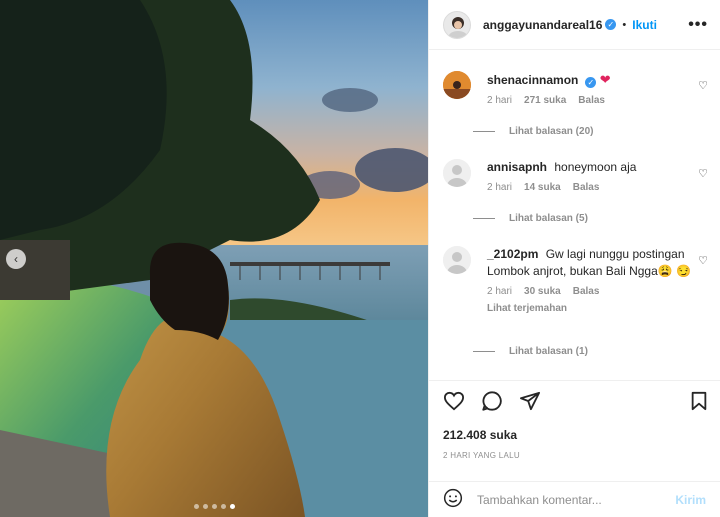 The width and height of the screenshot is (720, 517). I want to click on more-options-icon: •••, so click(698, 25).